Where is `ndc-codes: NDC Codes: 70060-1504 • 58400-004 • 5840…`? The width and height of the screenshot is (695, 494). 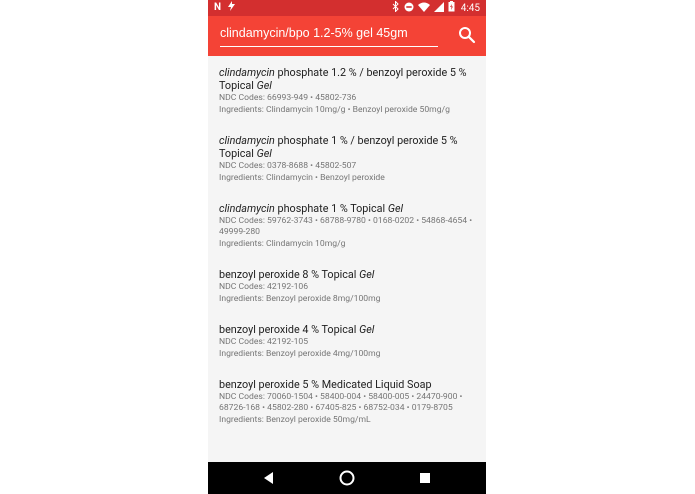
ndc-codes: NDC Codes: 70060-1504 • 58400-004 • 5840… is located at coordinates (341, 402).